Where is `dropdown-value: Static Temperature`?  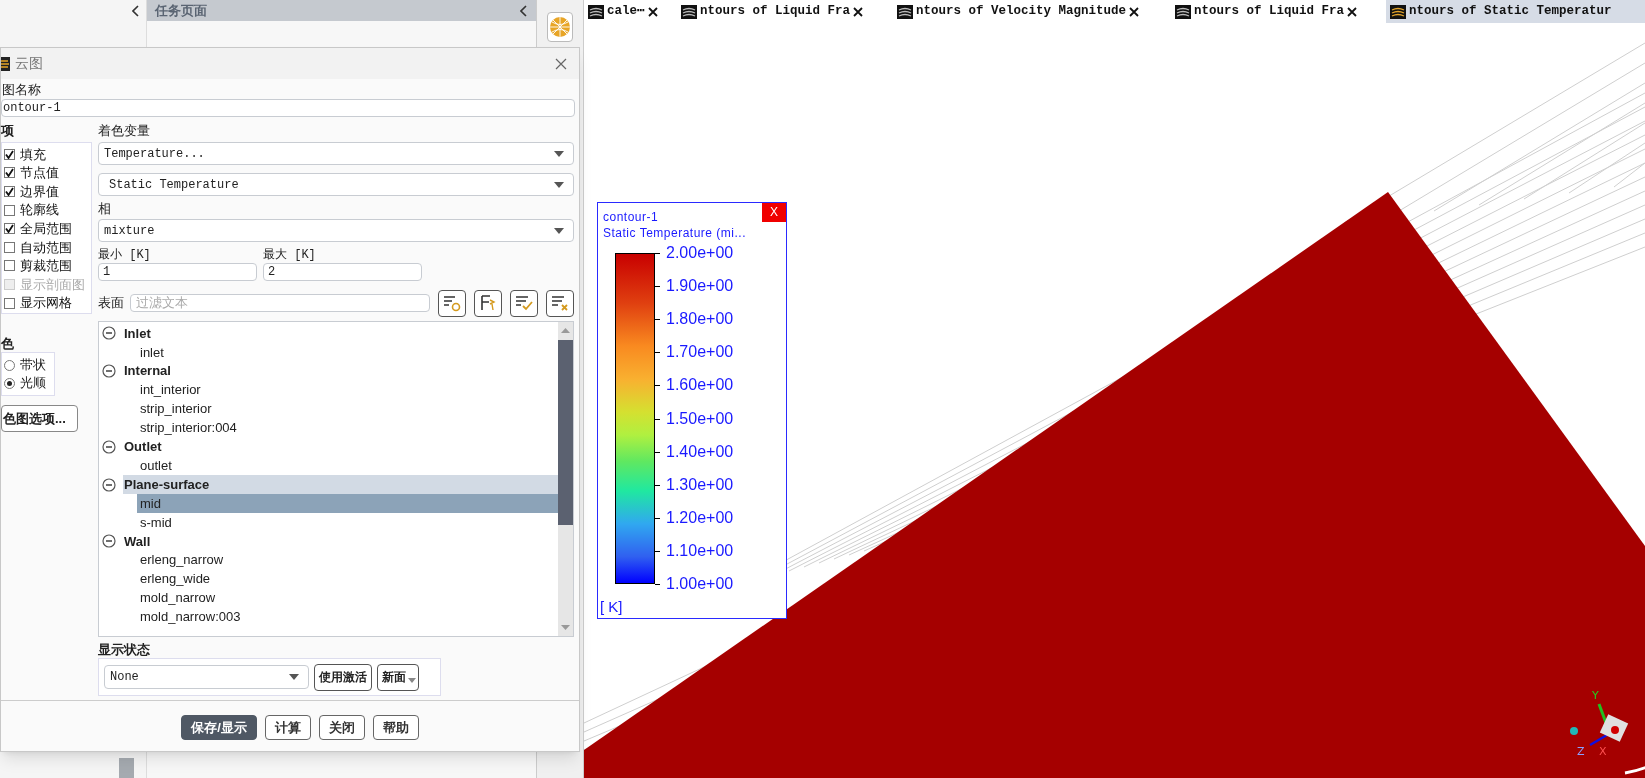 dropdown-value: Static Temperature is located at coordinates (174, 185).